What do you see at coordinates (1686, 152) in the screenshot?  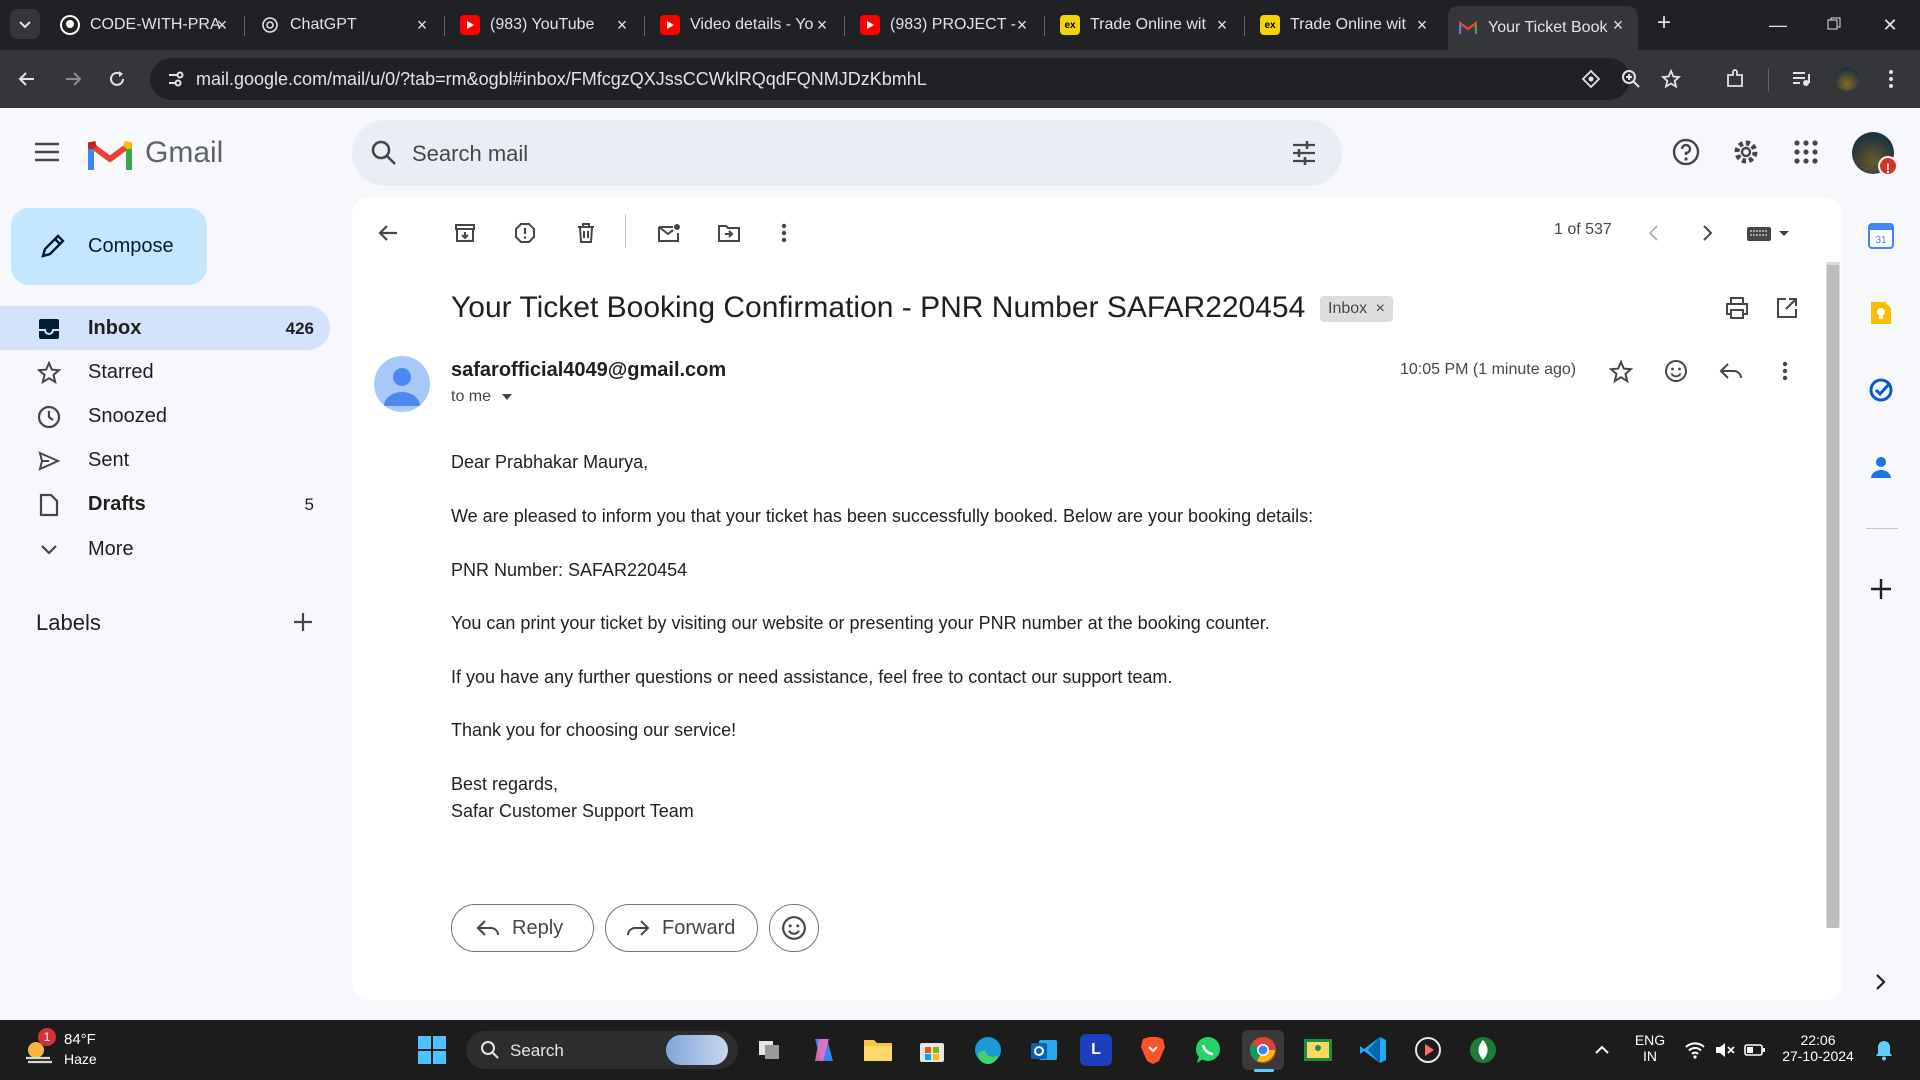 I see `support-button` at bounding box center [1686, 152].